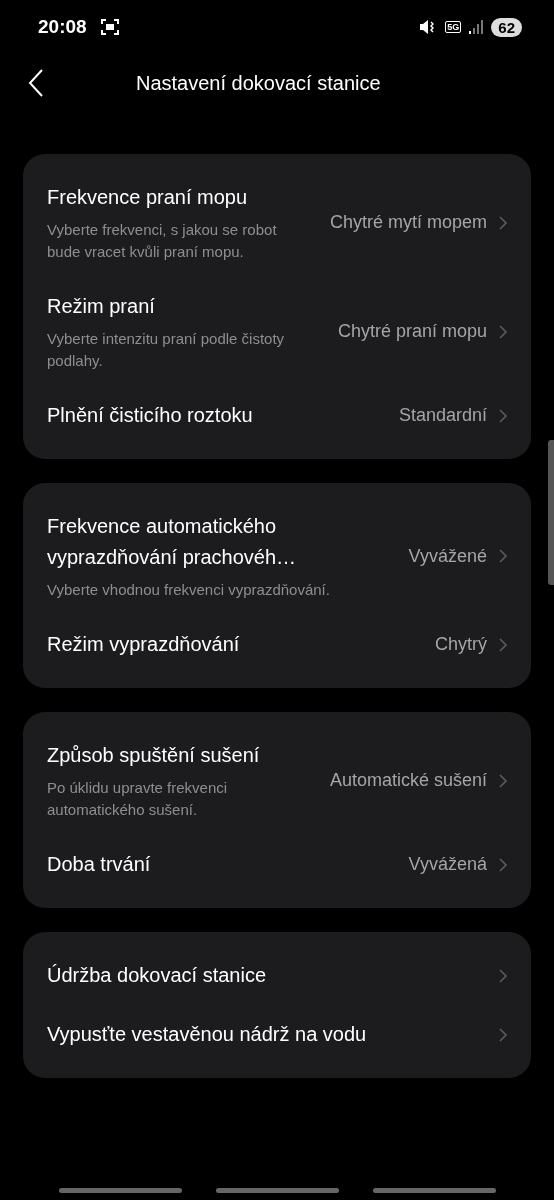 This screenshot has width=554, height=1200. I want to click on setting-value: Chytré mytí mopem, so click(408, 222).